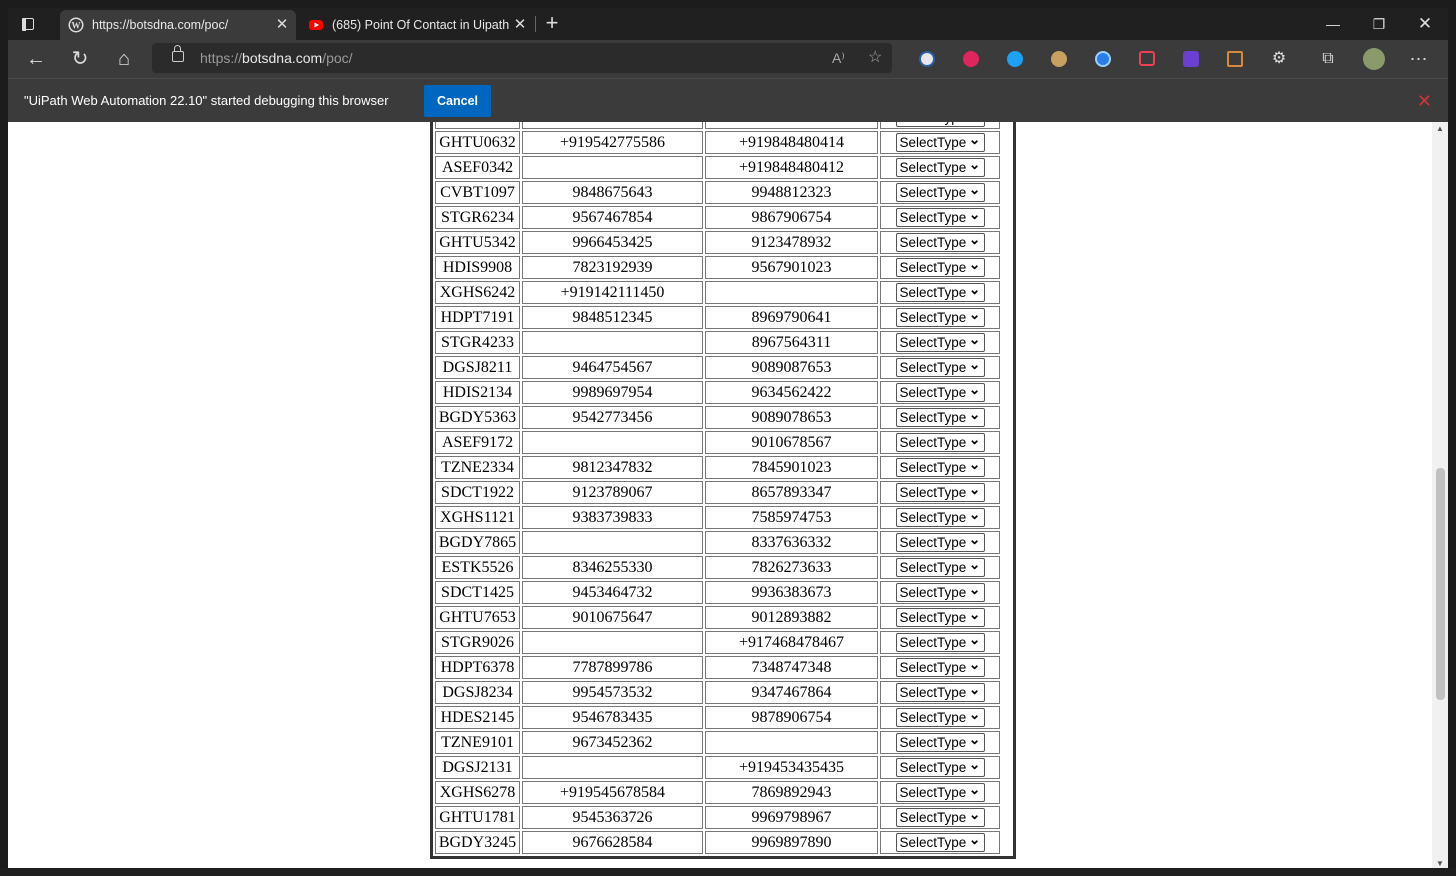  What do you see at coordinates (717, 567) in the screenshot?
I see `table-row: ESTK5526 8346255330 7826273633 SelectType ⌄` at bounding box center [717, 567].